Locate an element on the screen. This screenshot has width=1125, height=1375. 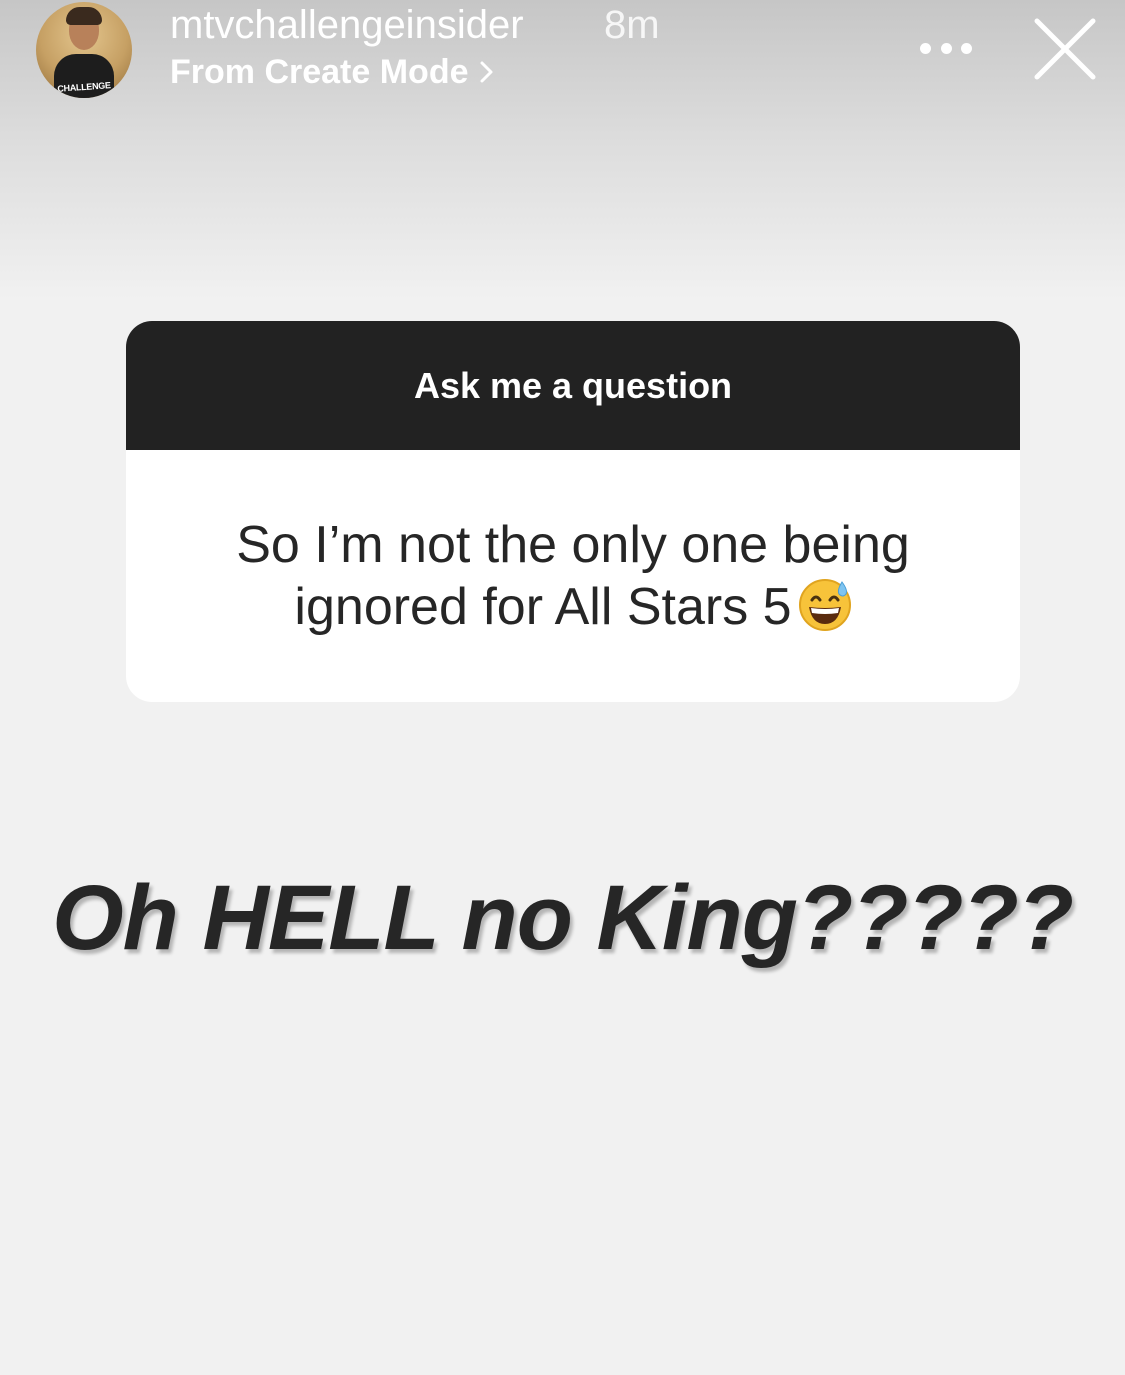
more-options-icon is located at coordinates (946, 48).